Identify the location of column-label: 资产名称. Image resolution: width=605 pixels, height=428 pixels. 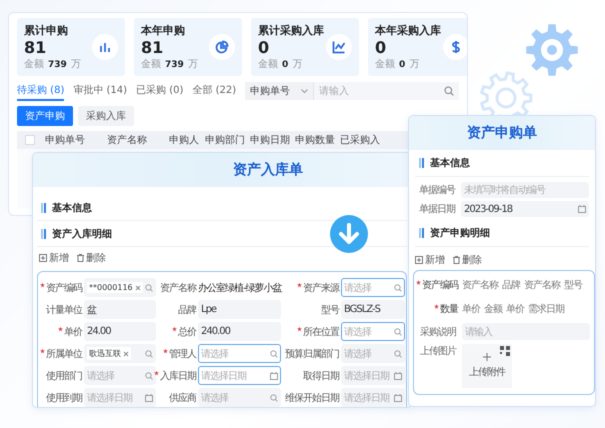
(542, 285).